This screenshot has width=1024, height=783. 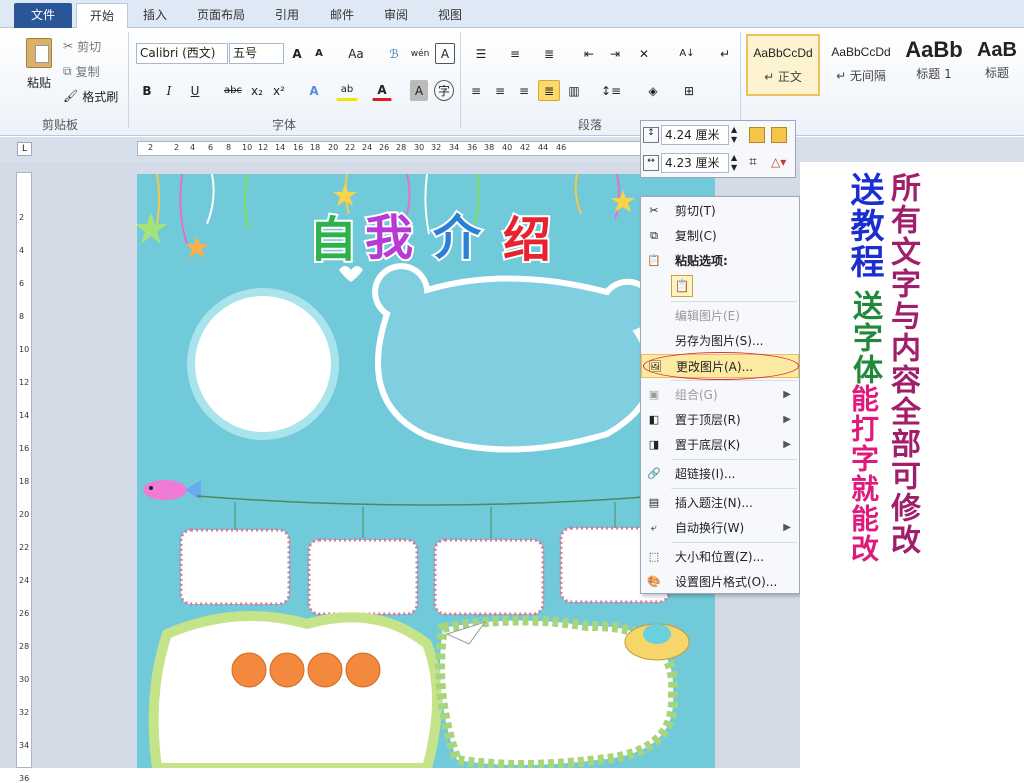 I want to click on menu-item-icon: ✂, so click(x=654, y=210).